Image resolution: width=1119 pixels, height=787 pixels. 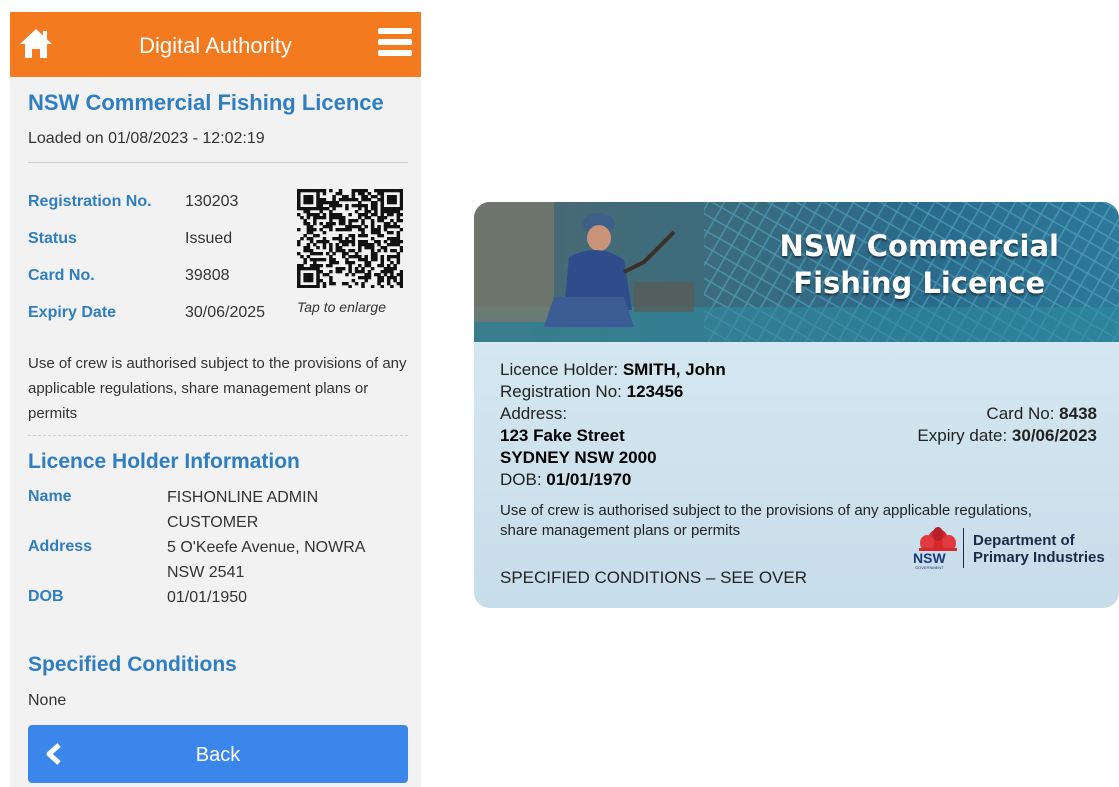 I want to click on card-address-label: Address:, so click(x=534, y=413).